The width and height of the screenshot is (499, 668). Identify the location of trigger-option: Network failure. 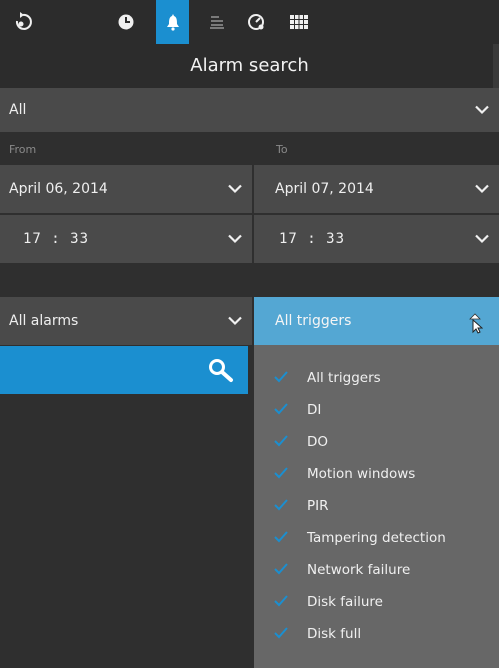
(376, 570).